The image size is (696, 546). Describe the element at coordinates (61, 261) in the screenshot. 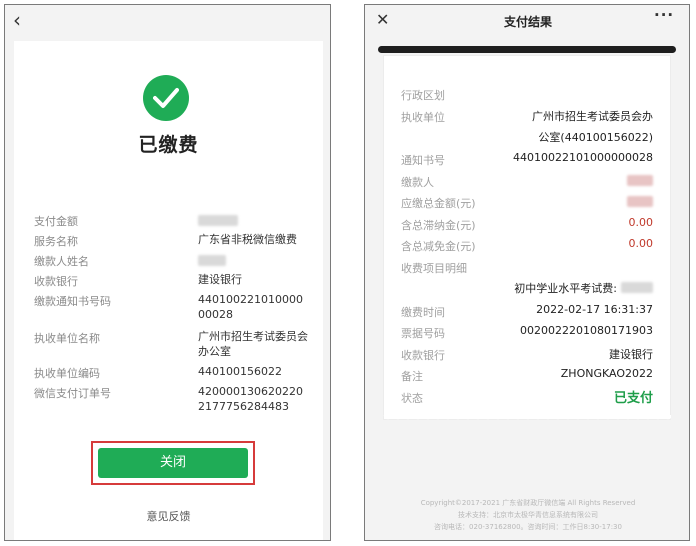

I see `row-label: 缴款人姓名` at that location.